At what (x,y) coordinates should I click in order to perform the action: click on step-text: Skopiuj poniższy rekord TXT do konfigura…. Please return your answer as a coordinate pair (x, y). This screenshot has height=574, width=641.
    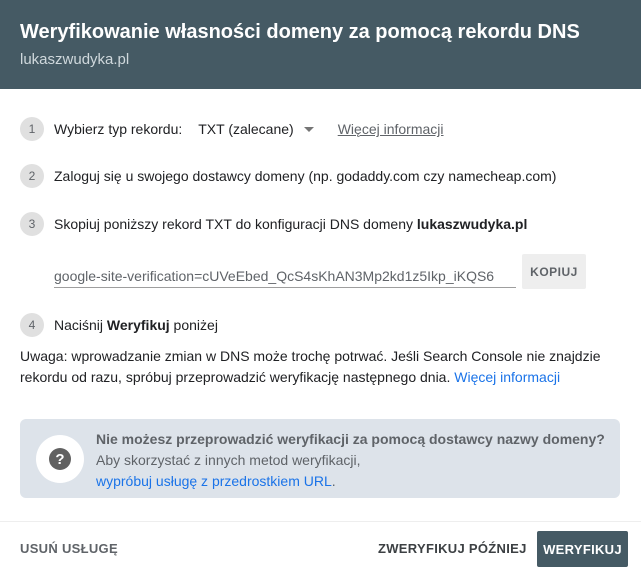
    Looking at the image, I should click on (290, 224).